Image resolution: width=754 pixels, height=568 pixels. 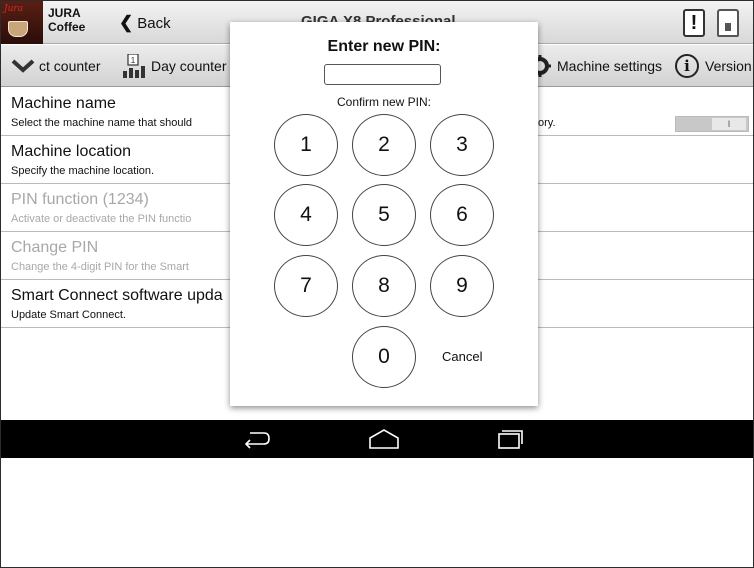 I want to click on chevron-left-icon: ❮, so click(x=126, y=22).